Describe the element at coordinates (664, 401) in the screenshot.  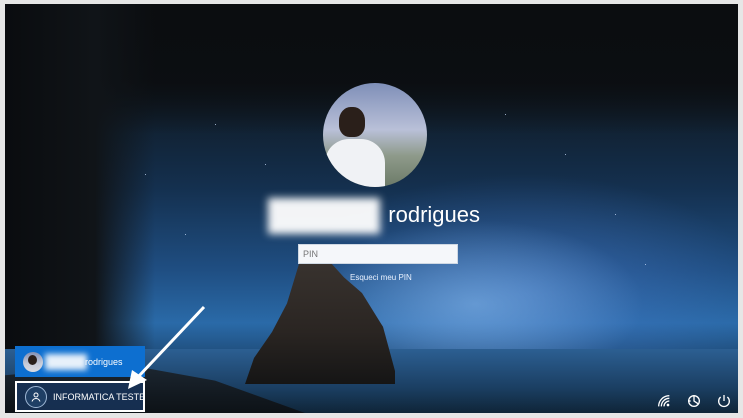
I see `network-icon` at that location.